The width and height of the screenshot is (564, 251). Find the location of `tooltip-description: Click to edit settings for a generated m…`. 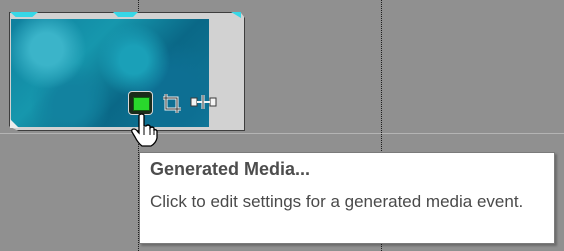

tooltip-description: Click to edit settings for a generated m… is located at coordinates (337, 201).